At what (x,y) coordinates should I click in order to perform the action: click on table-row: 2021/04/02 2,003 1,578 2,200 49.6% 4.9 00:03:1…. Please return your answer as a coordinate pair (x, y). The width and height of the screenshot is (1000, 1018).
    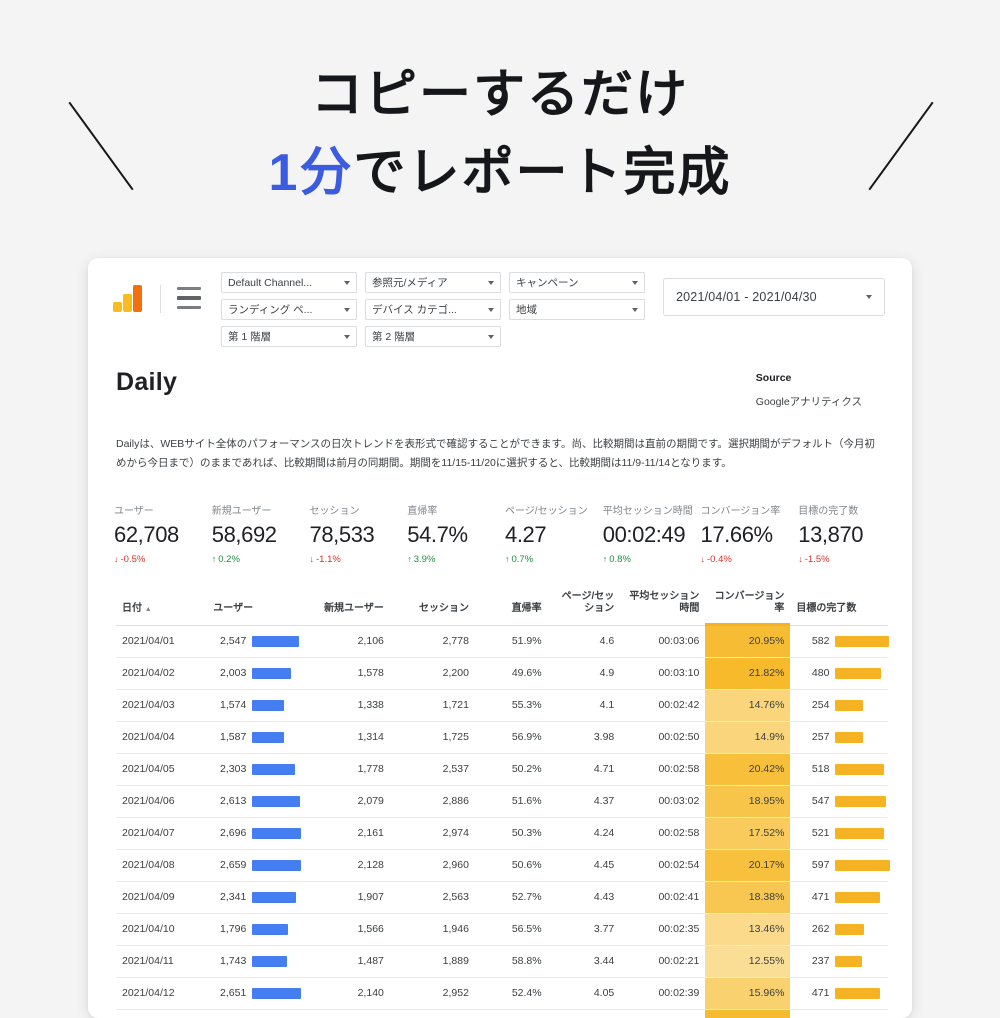
    Looking at the image, I should click on (502, 673).